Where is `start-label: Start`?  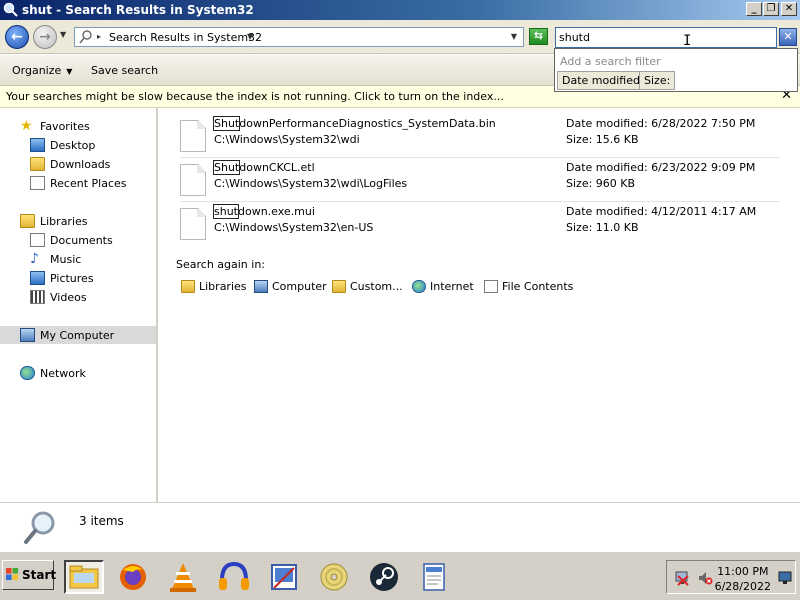
start-label: Start is located at coordinates (39, 575).